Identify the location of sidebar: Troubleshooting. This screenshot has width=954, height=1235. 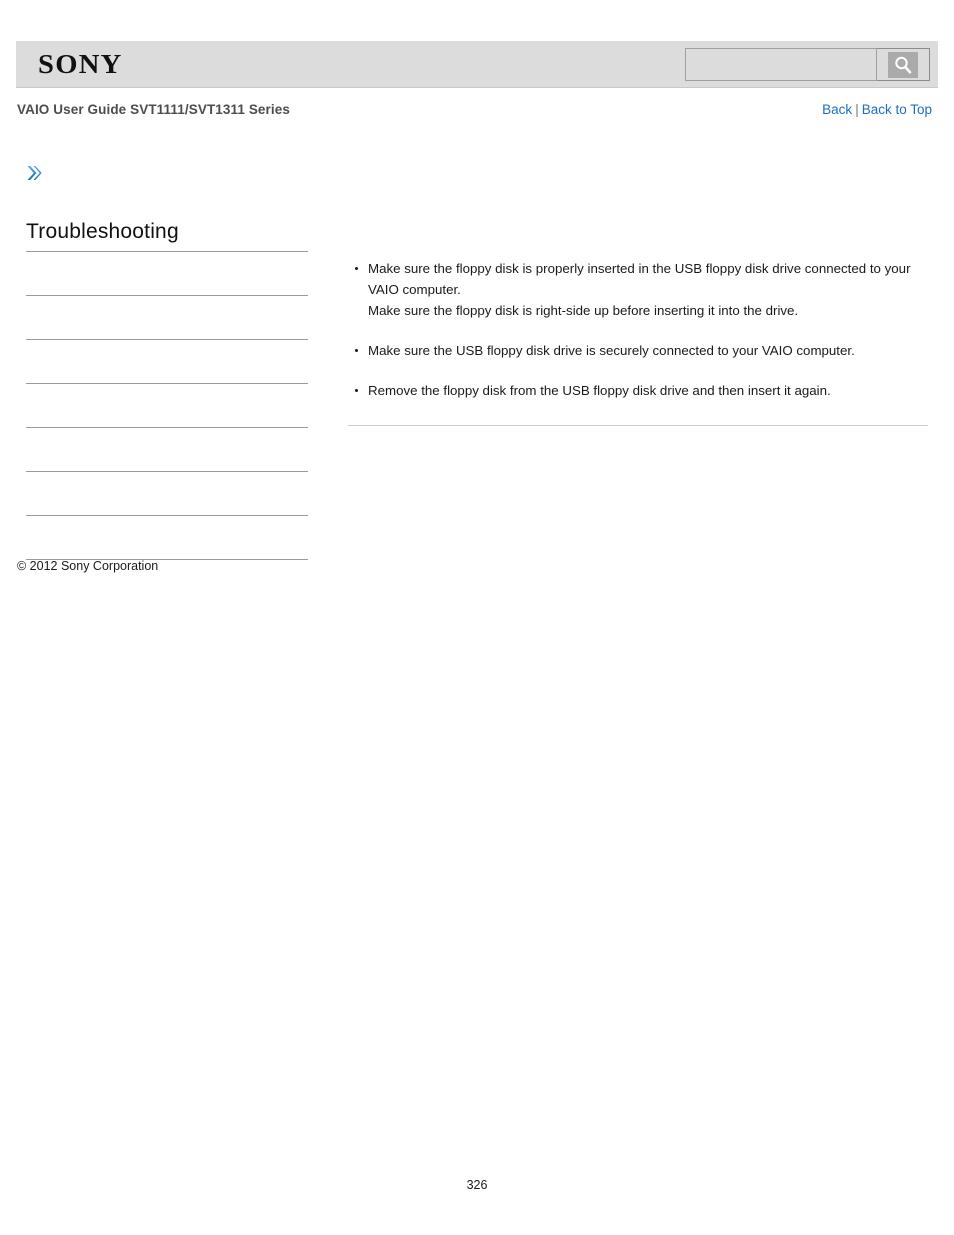
(167, 390).